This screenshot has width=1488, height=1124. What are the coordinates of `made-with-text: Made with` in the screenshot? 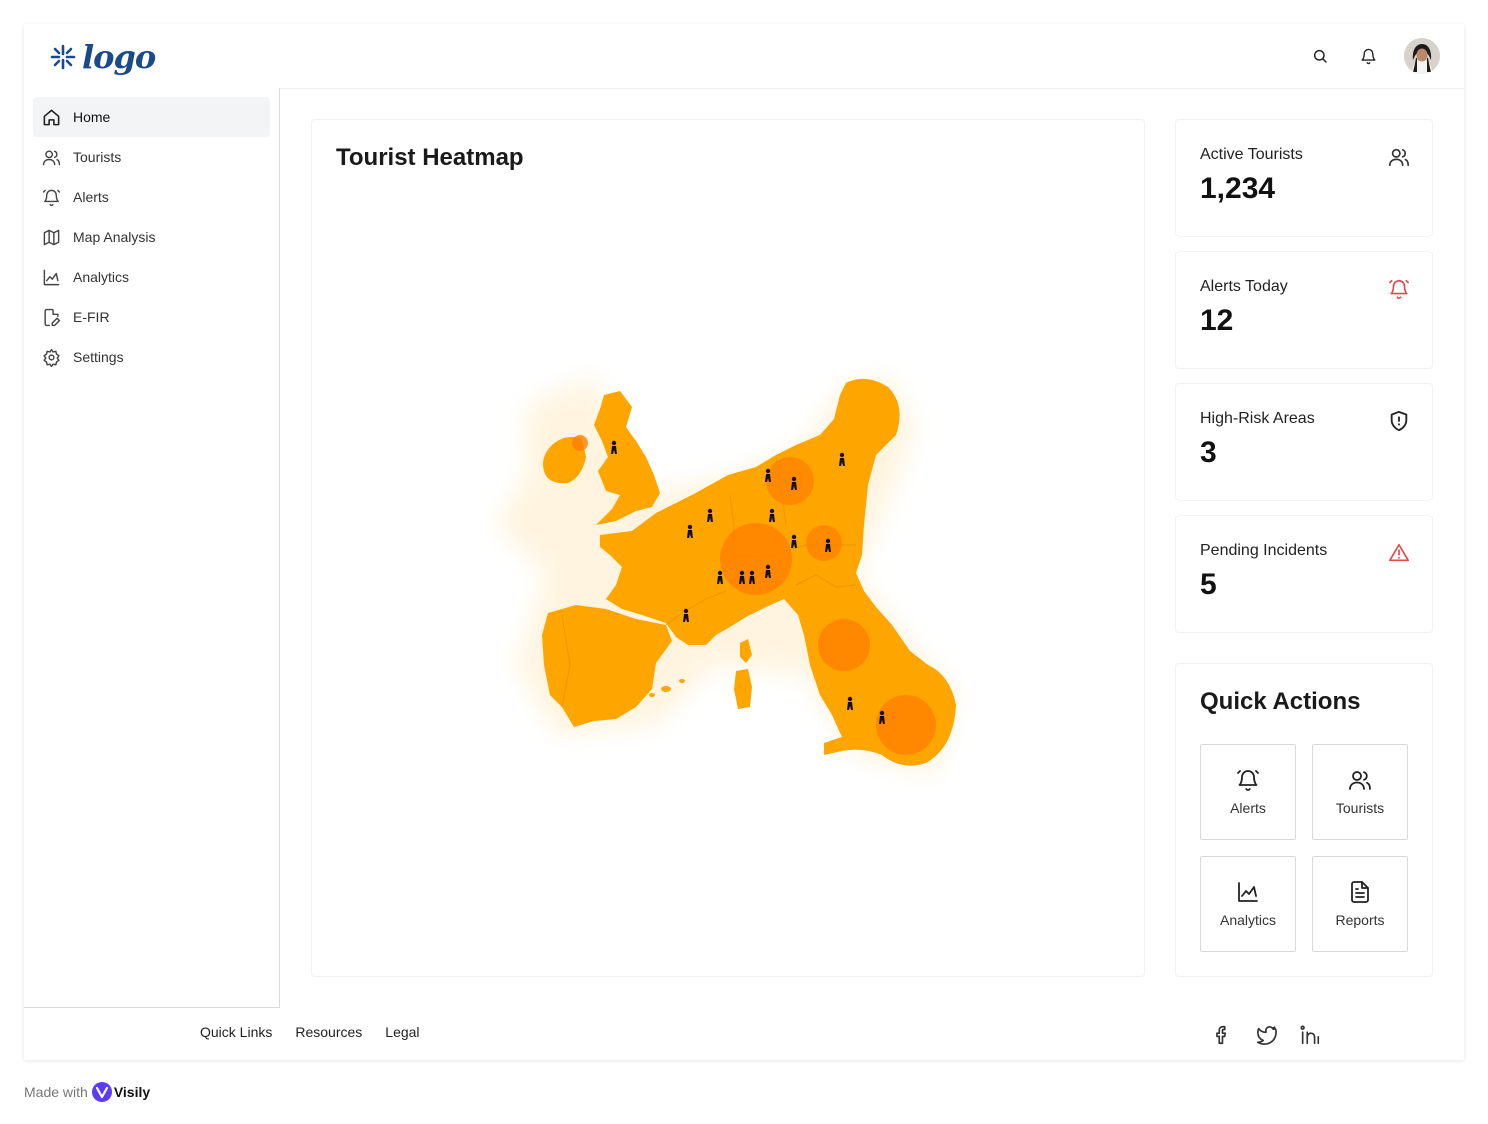 It's located at (56, 1092).